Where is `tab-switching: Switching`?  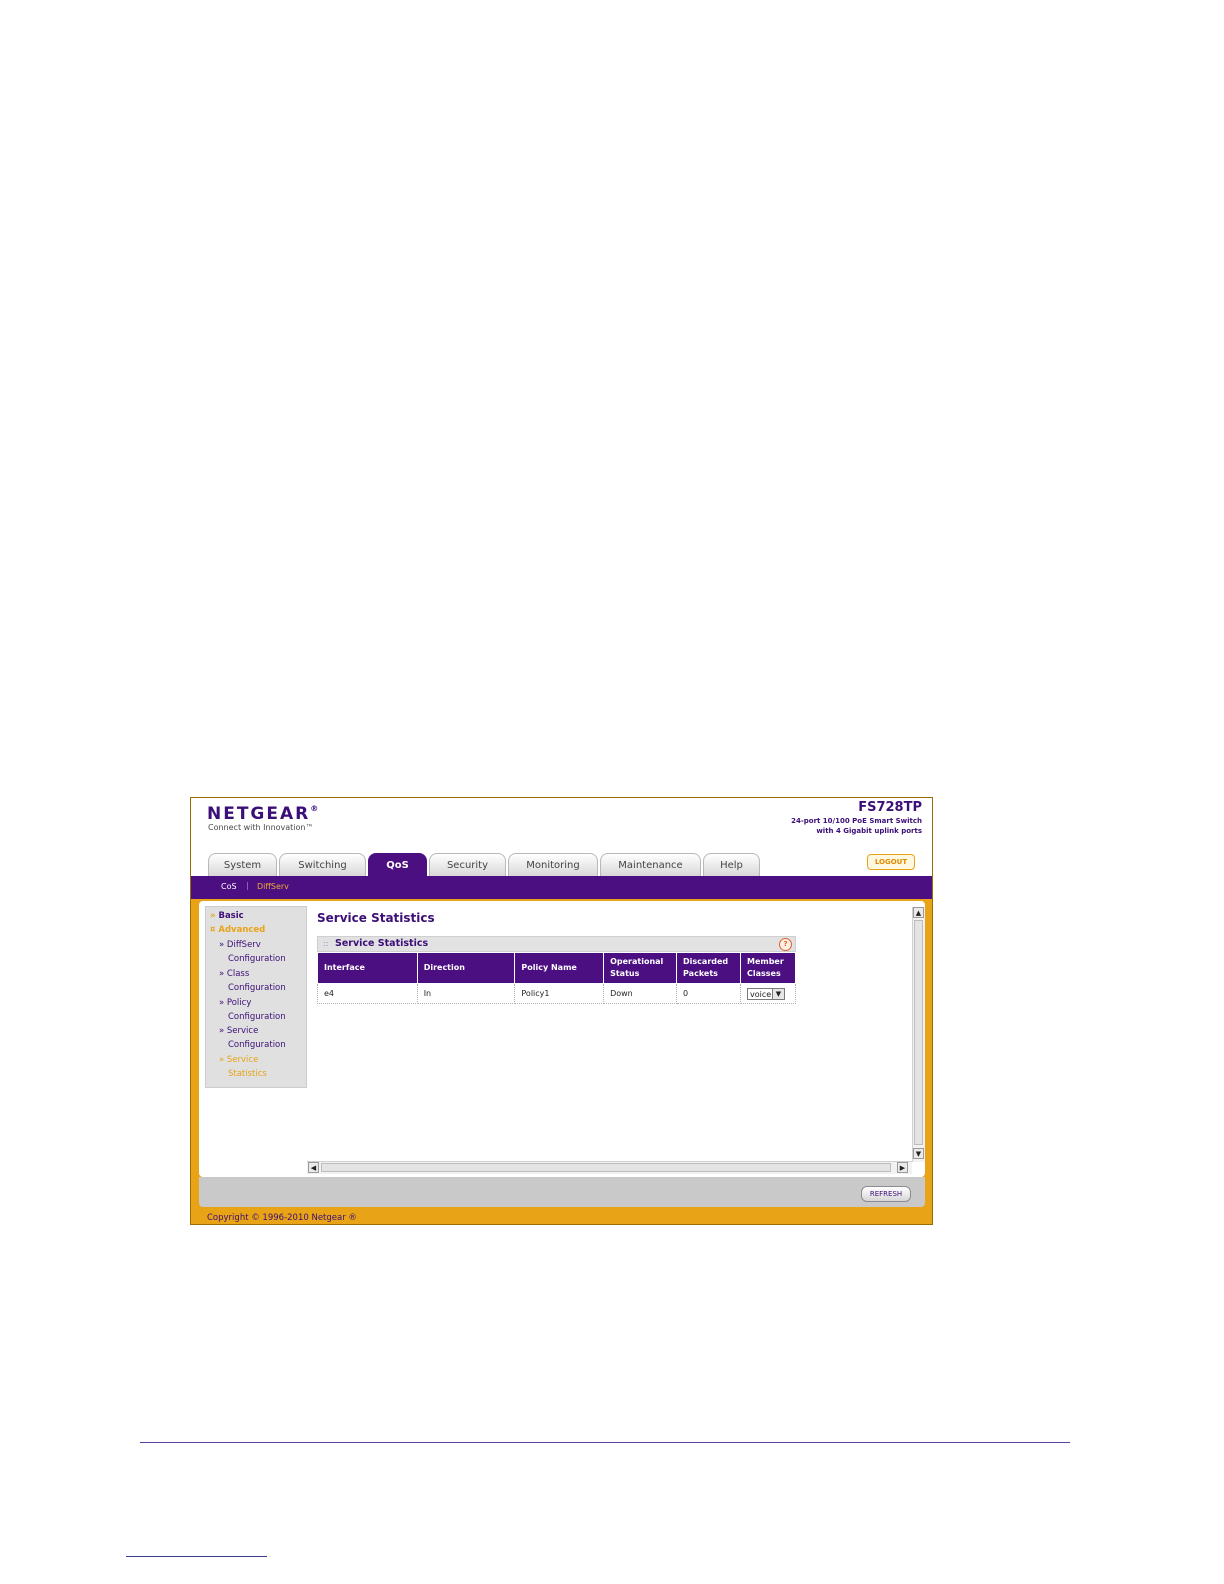 tab-switching: Switching is located at coordinates (322, 864).